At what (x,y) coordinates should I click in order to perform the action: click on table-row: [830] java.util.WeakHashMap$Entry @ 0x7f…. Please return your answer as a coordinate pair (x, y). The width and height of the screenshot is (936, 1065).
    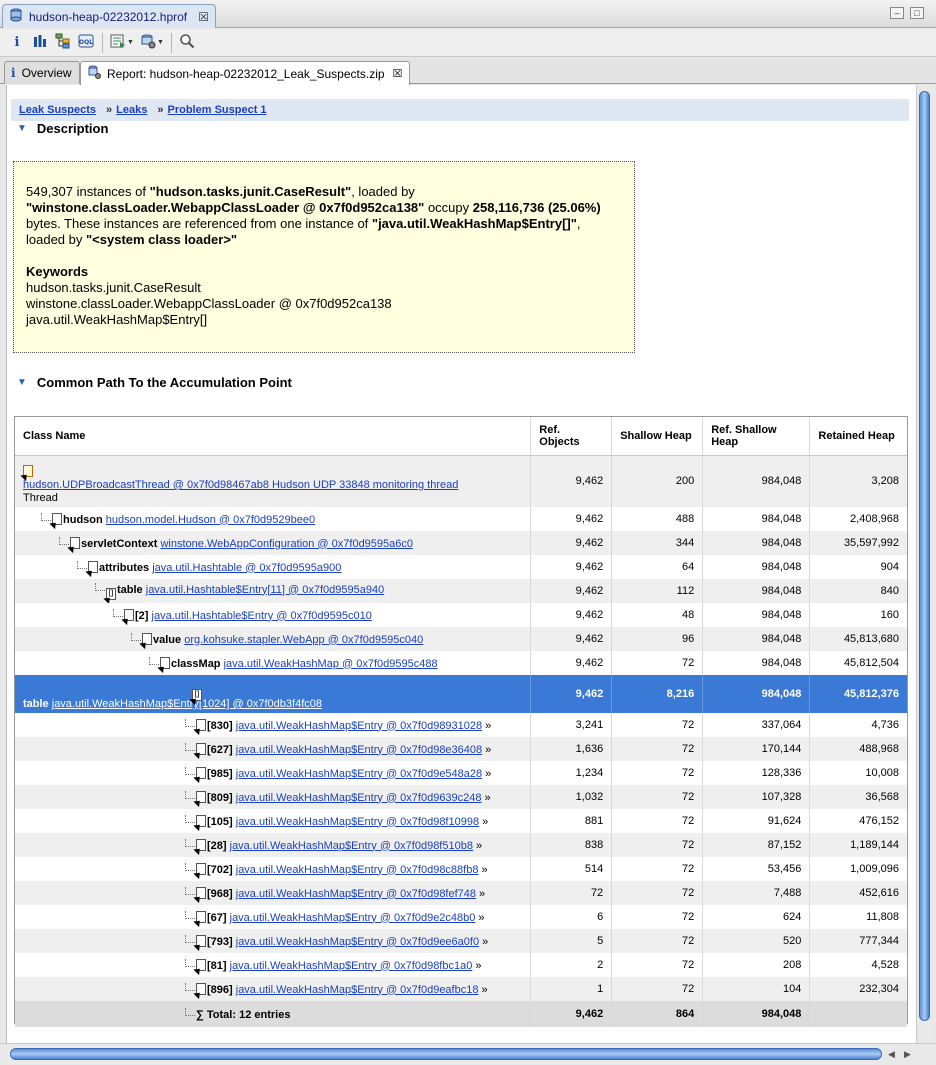
    Looking at the image, I should click on (461, 725).